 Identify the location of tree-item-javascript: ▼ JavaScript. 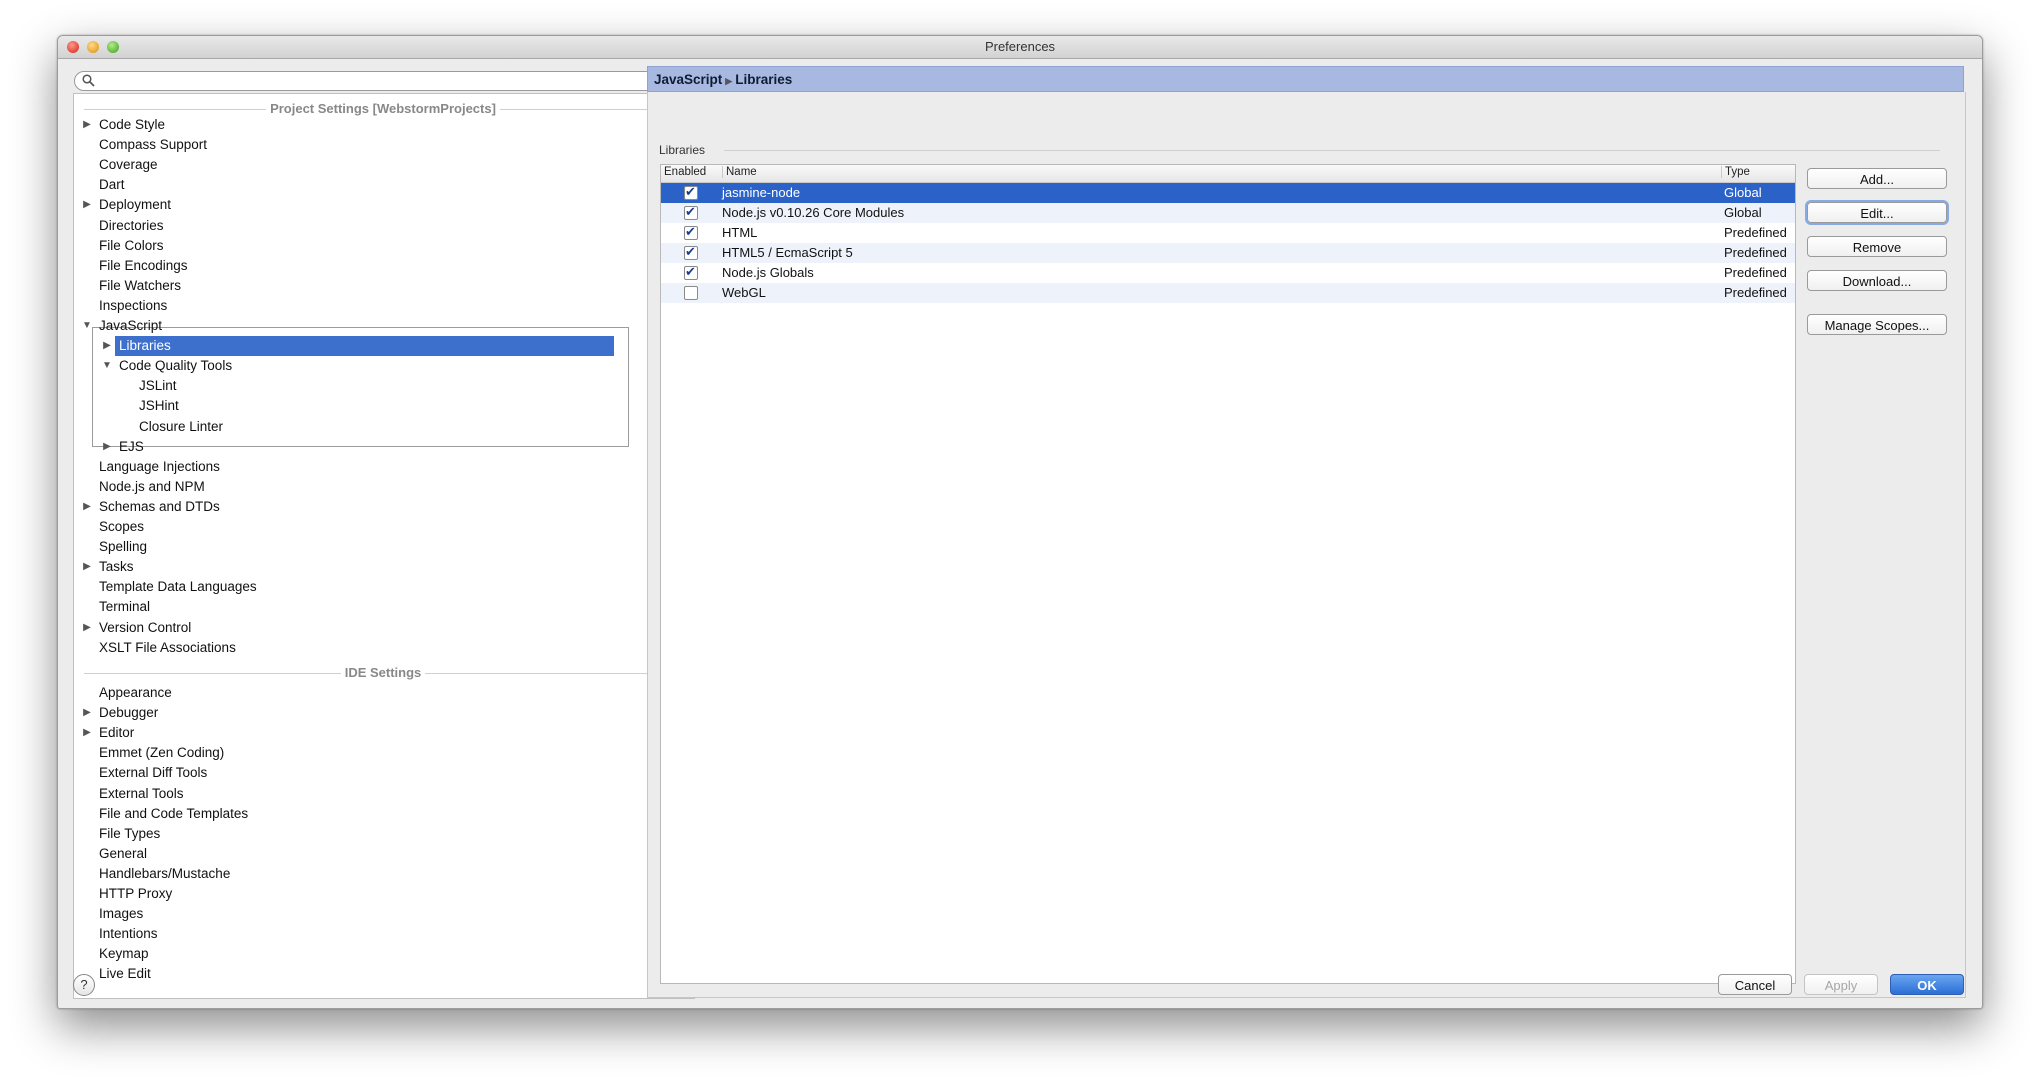
(122, 326).